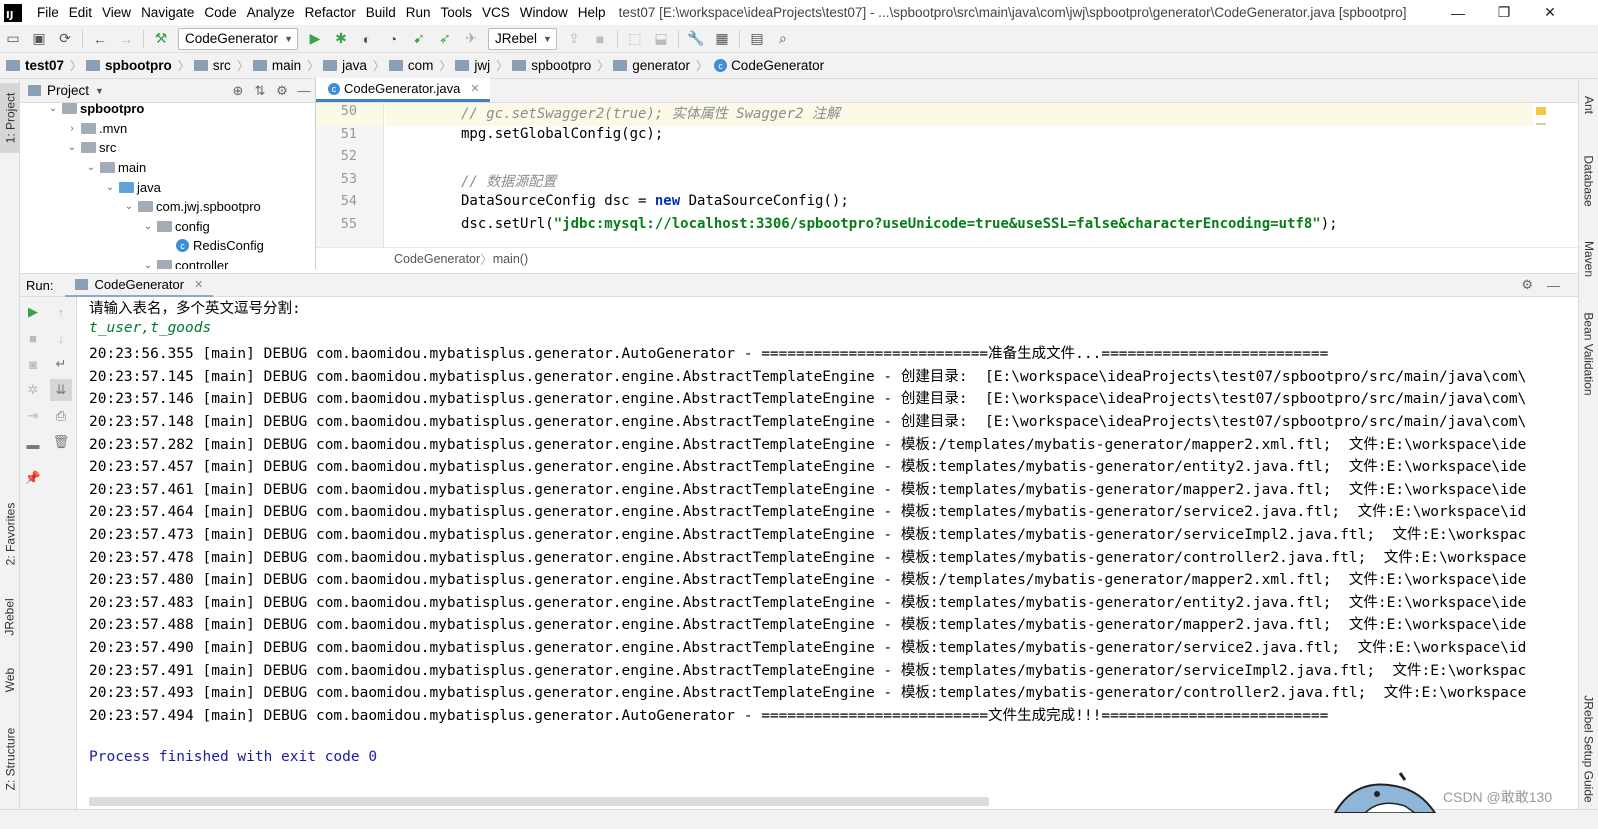  What do you see at coordinates (574, 39) in the screenshot?
I see `update-icon: ⇪` at bounding box center [574, 39].